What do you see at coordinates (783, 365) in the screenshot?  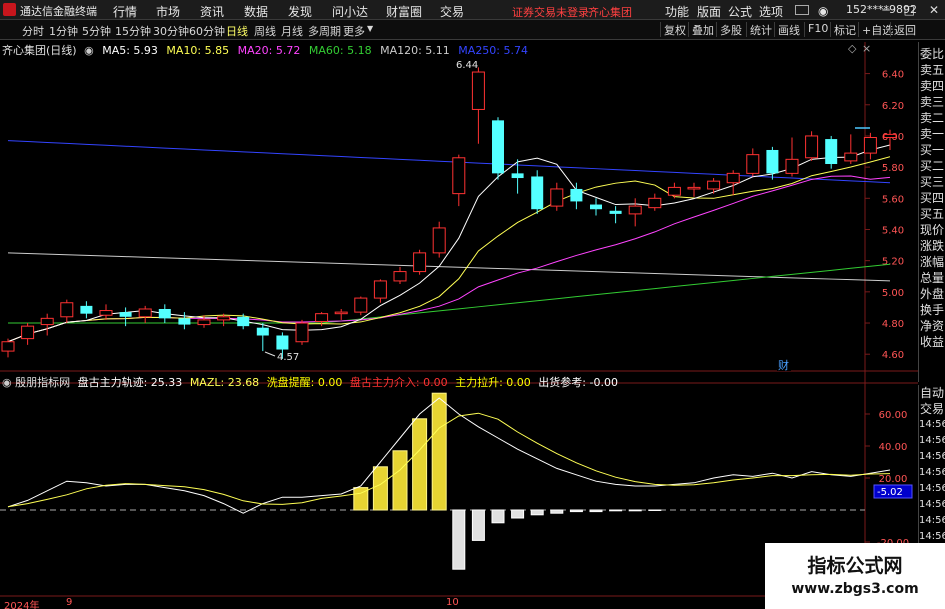 I see `finance-marker: 财` at bounding box center [783, 365].